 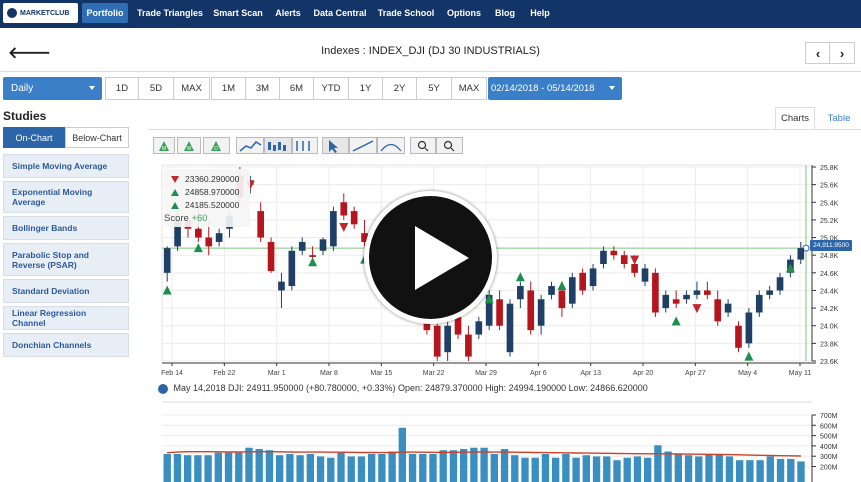 What do you see at coordinates (829, 309) in the screenshot?
I see `price-tick-label: 24.2K` at bounding box center [829, 309].